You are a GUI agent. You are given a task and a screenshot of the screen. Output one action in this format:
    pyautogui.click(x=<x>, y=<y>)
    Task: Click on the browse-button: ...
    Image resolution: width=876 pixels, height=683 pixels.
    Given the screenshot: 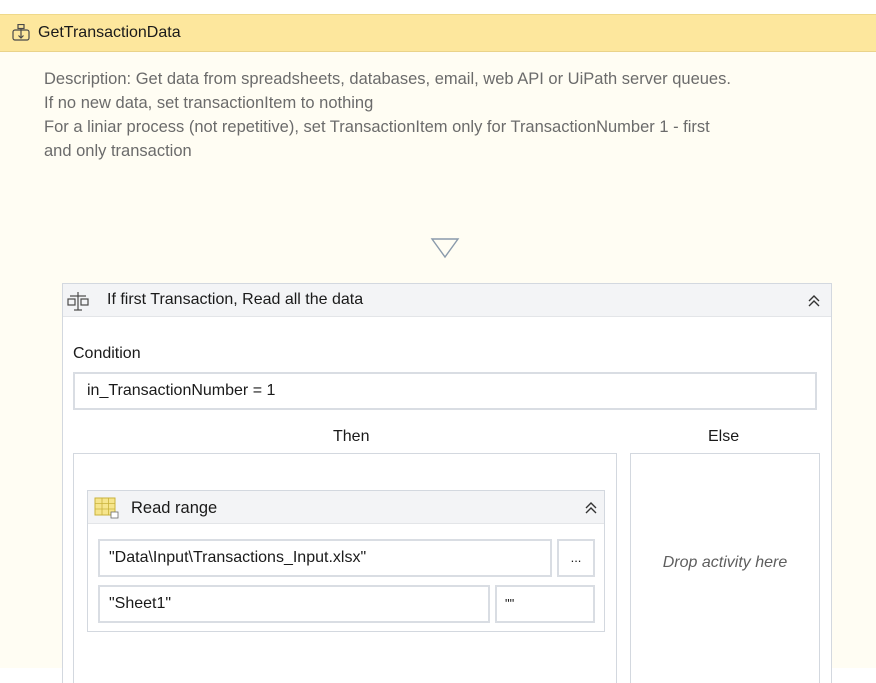 What is the action you would take?
    pyautogui.click(x=576, y=558)
    